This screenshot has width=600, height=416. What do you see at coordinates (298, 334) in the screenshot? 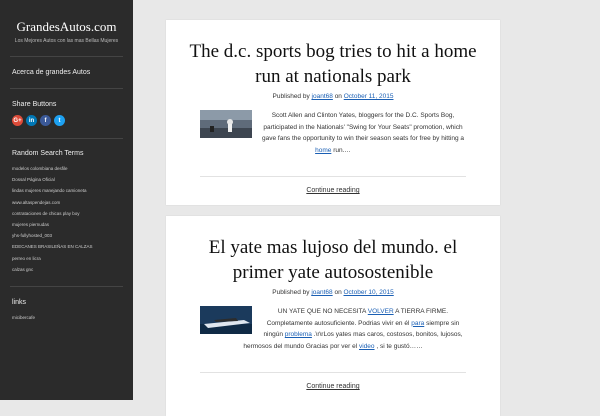
I see `excerpt-link-problema: problema` at bounding box center [298, 334].